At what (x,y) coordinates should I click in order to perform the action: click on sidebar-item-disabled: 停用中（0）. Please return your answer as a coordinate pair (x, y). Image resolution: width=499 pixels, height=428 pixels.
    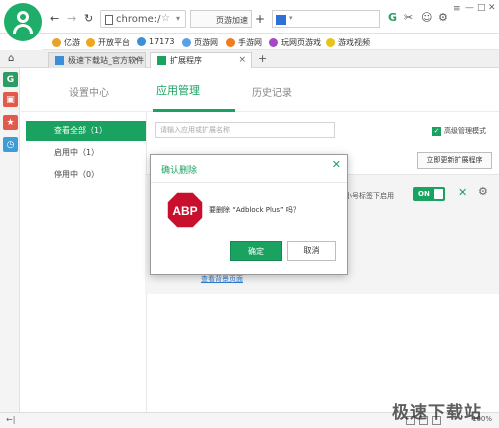
    Looking at the image, I should click on (86, 175).